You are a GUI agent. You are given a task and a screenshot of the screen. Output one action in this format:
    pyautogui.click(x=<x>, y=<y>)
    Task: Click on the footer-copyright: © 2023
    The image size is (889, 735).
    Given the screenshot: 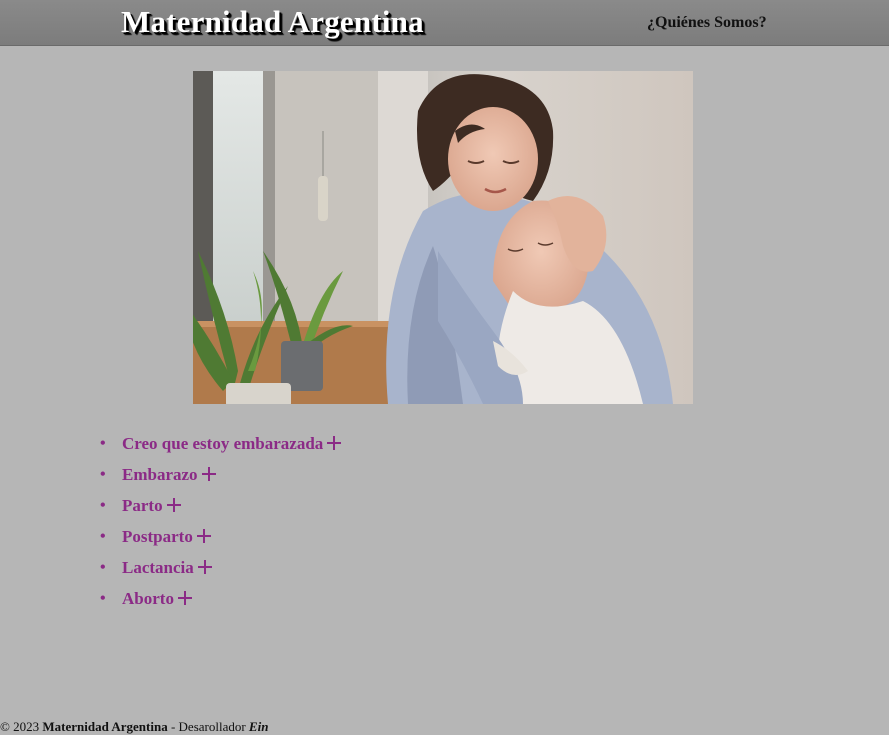 What is the action you would take?
    pyautogui.click(x=20, y=726)
    